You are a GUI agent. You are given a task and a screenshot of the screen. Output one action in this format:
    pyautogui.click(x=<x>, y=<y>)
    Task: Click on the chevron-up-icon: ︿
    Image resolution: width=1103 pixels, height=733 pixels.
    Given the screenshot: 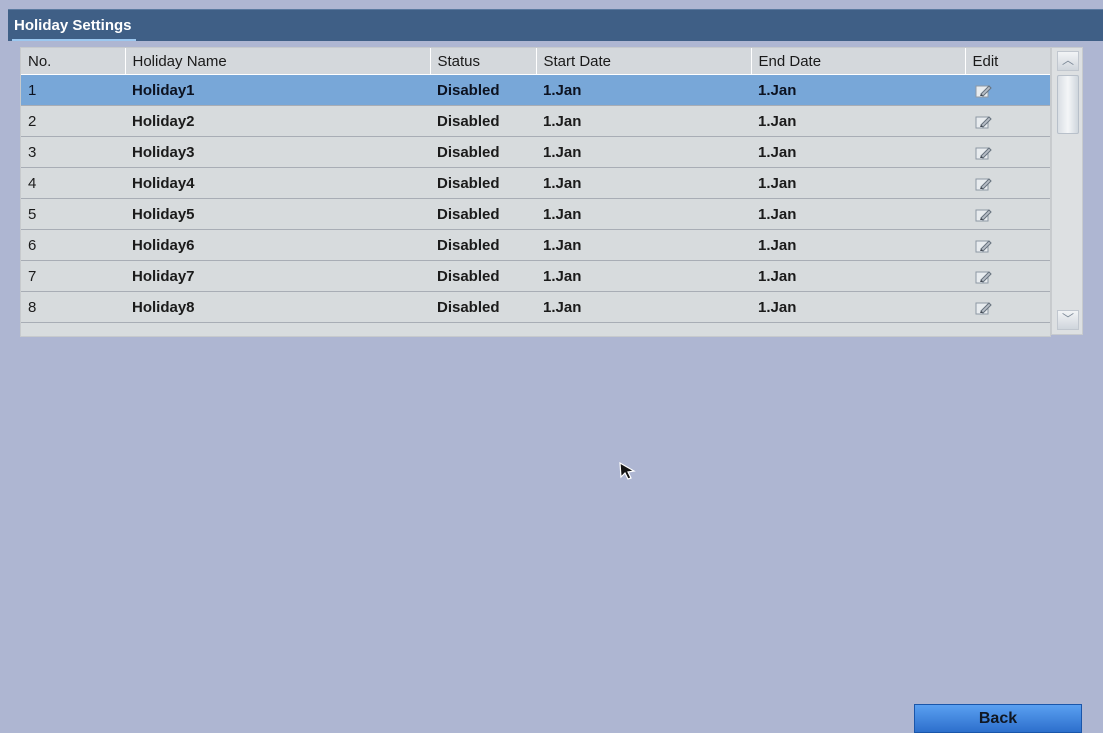 What is the action you would take?
    pyautogui.click(x=1067, y=60)
    